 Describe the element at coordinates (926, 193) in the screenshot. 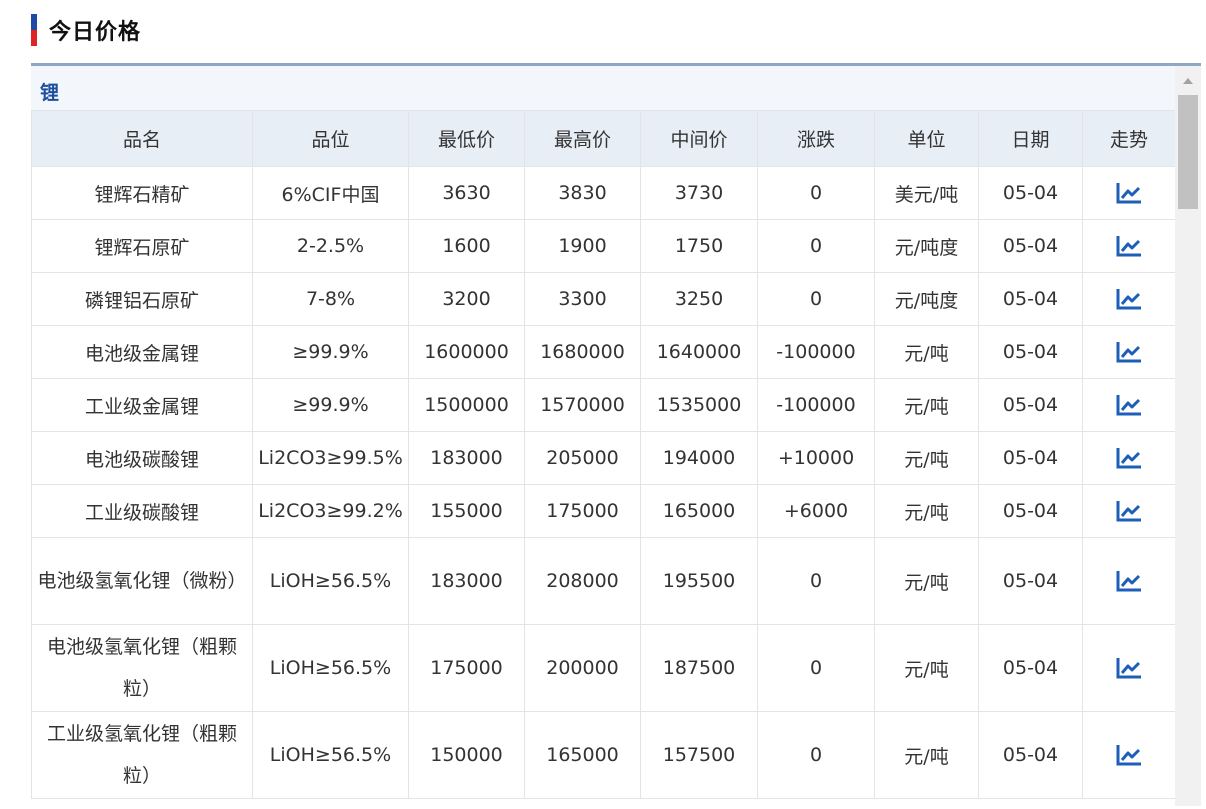

I see `unit-cell: 美元/吨` at that location.